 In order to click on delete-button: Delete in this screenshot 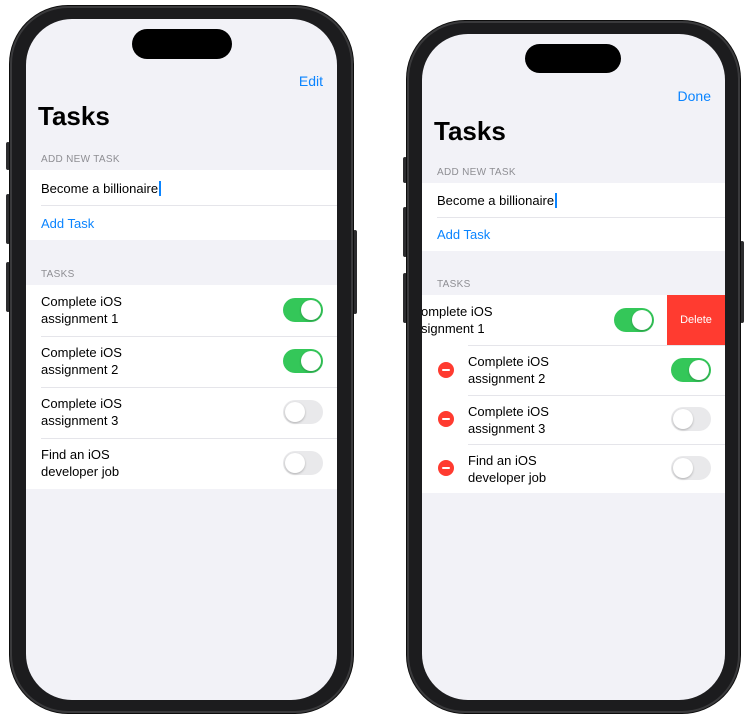, I will do `click(696, 320)`.